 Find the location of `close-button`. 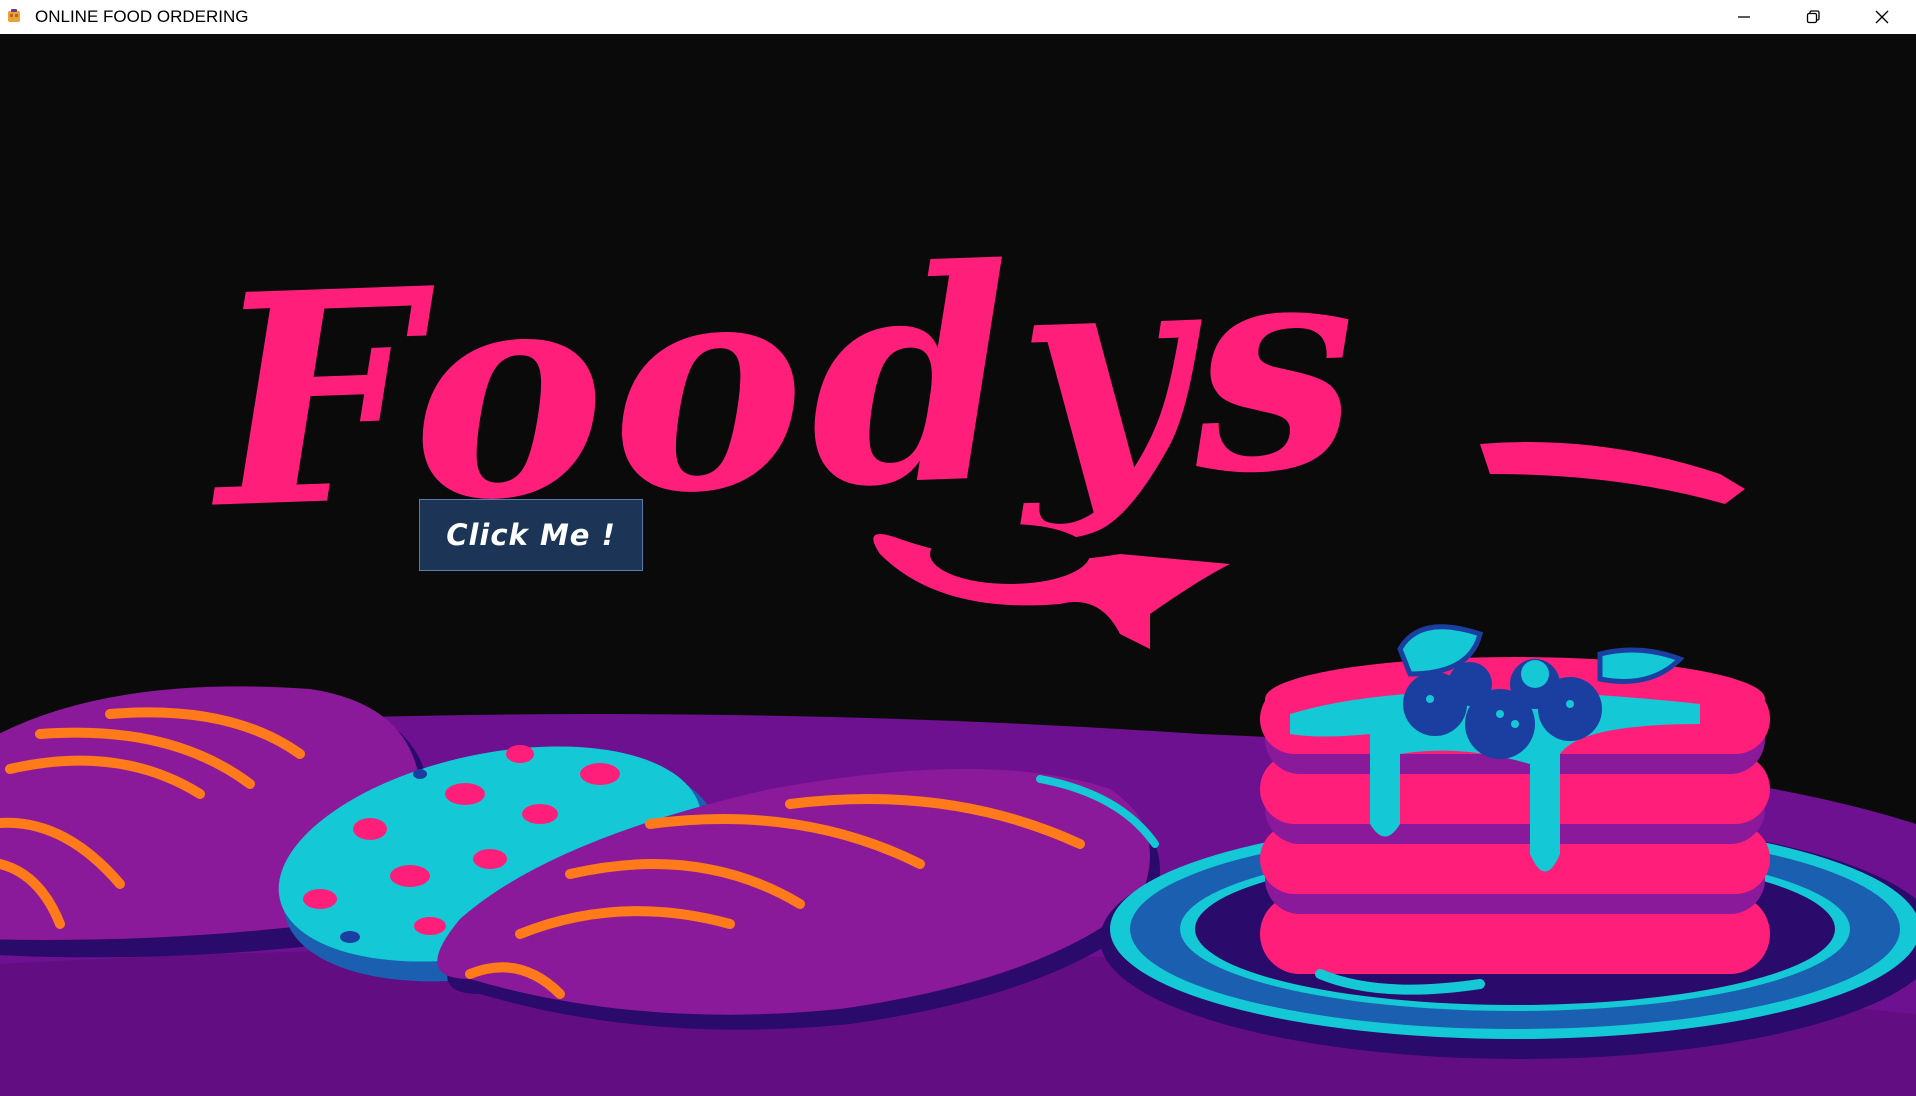

close-button is located at coordinates (1881, 17).